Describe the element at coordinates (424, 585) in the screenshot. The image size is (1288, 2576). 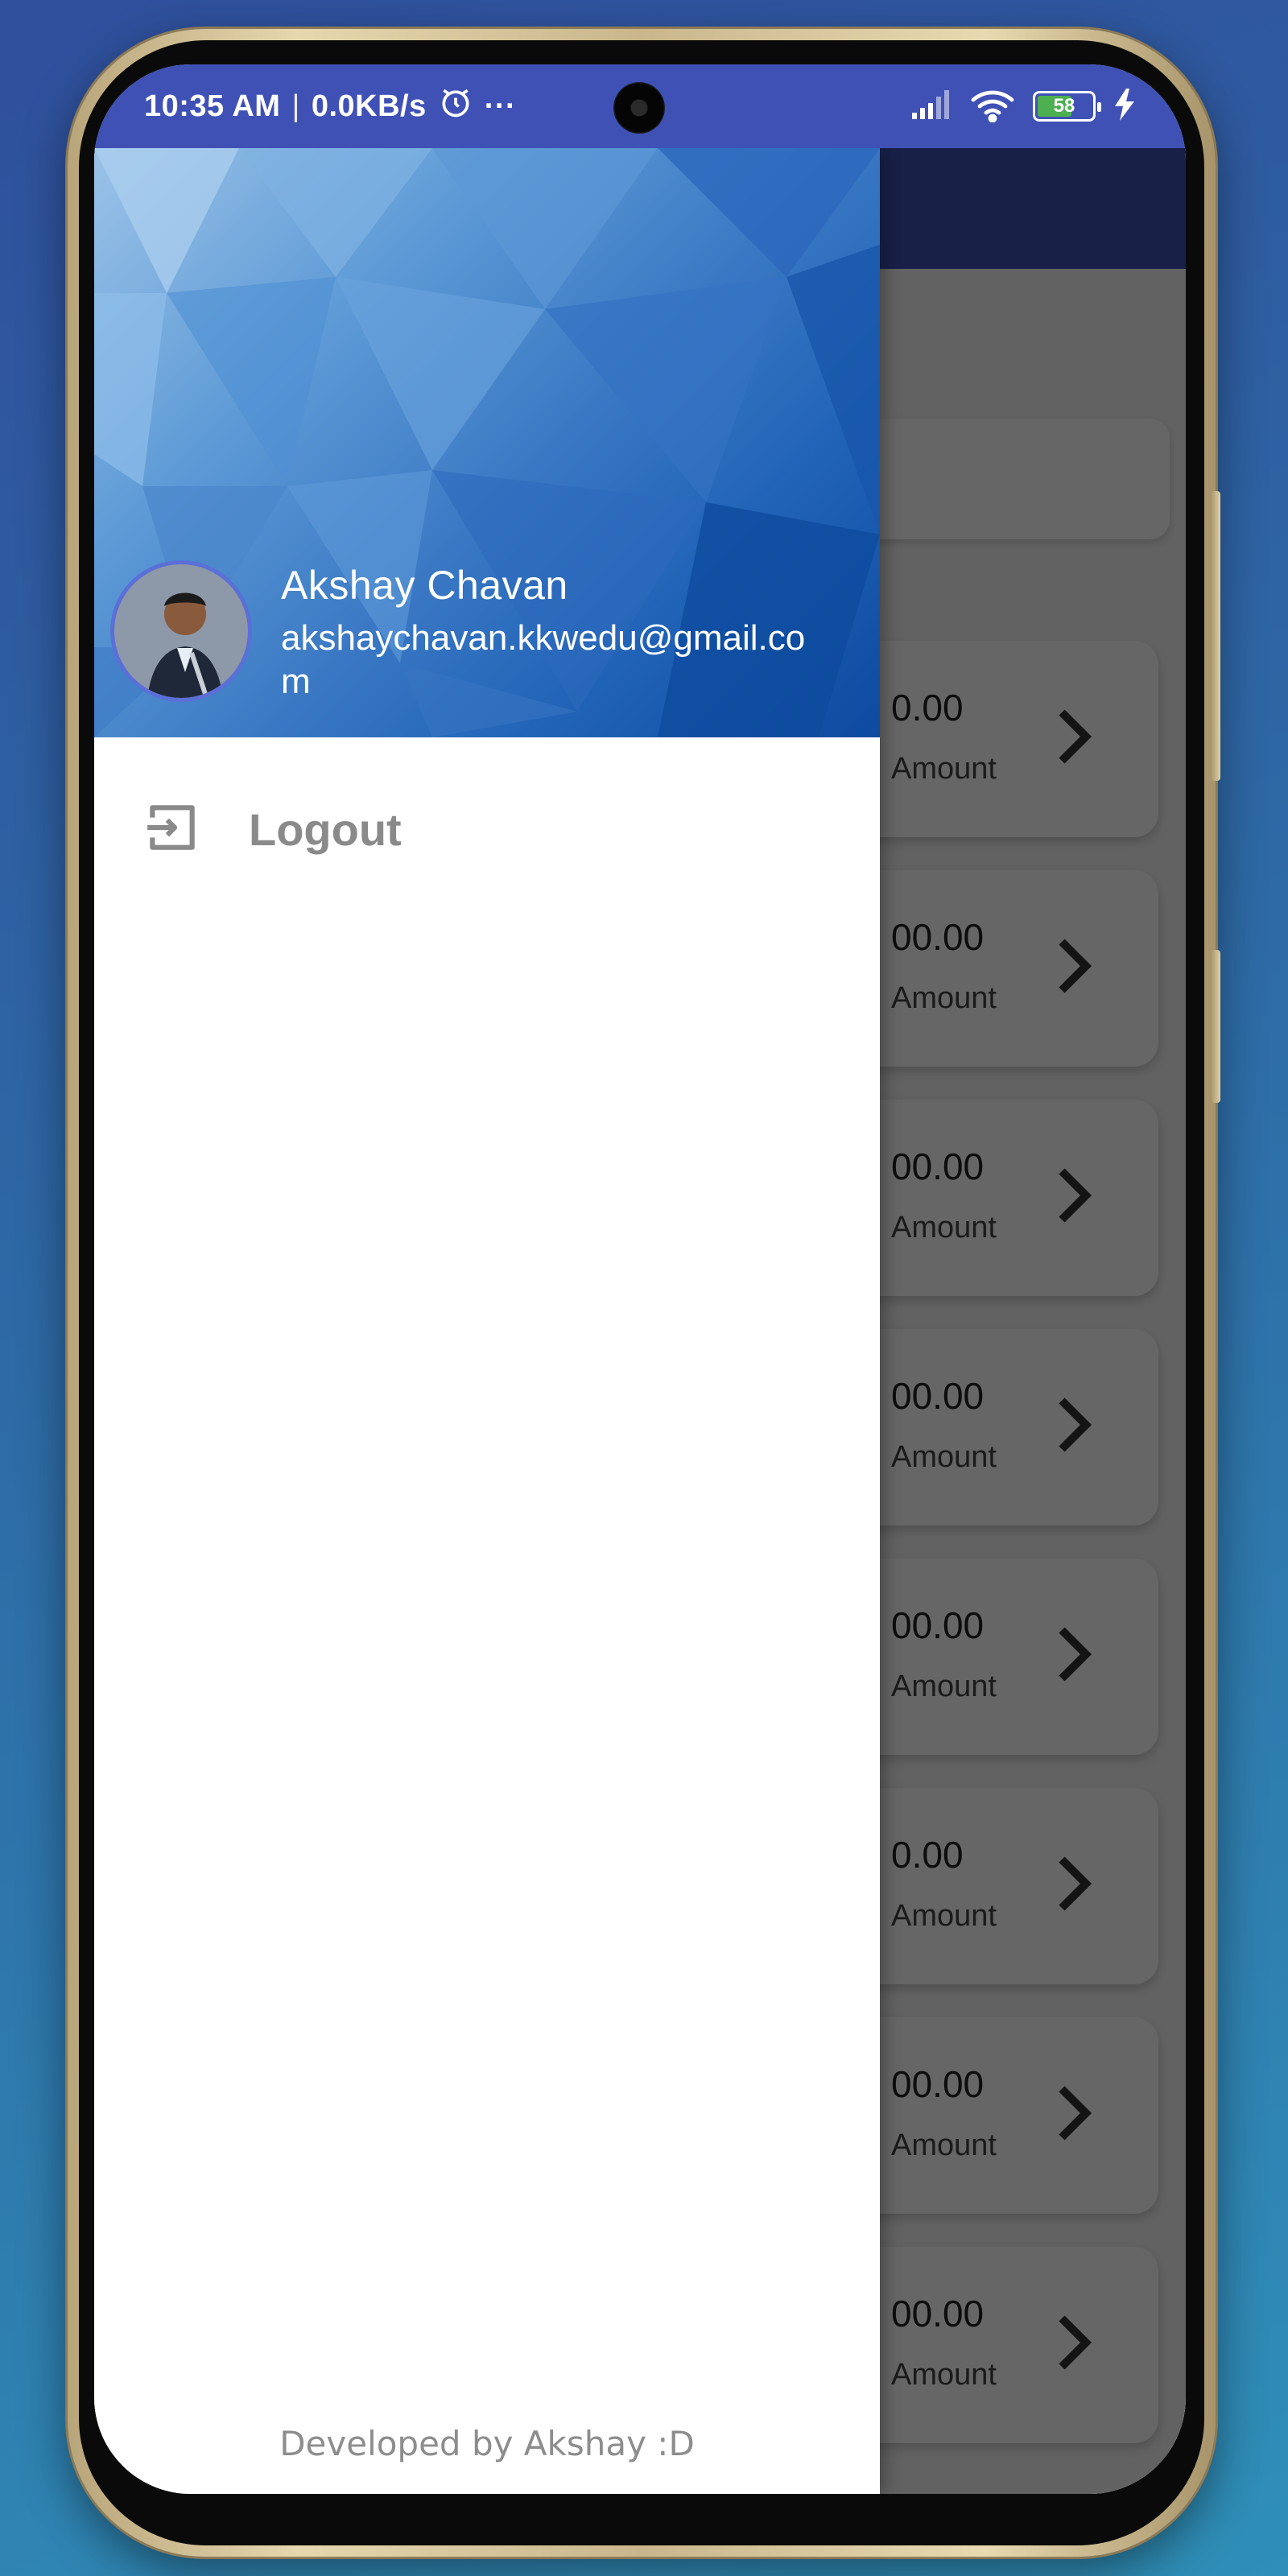
I see `user-name: Akshay Chavan` at that location.